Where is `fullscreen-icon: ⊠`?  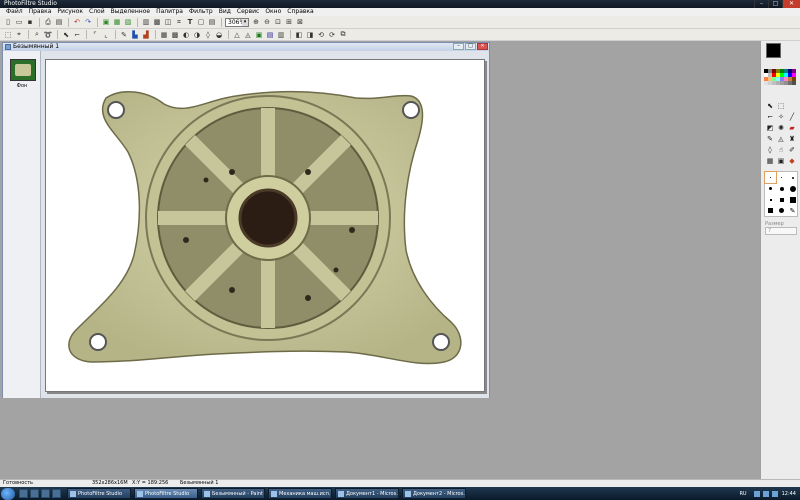
fullscreen-icon: ⊠ is located at coordinates (300, 22).